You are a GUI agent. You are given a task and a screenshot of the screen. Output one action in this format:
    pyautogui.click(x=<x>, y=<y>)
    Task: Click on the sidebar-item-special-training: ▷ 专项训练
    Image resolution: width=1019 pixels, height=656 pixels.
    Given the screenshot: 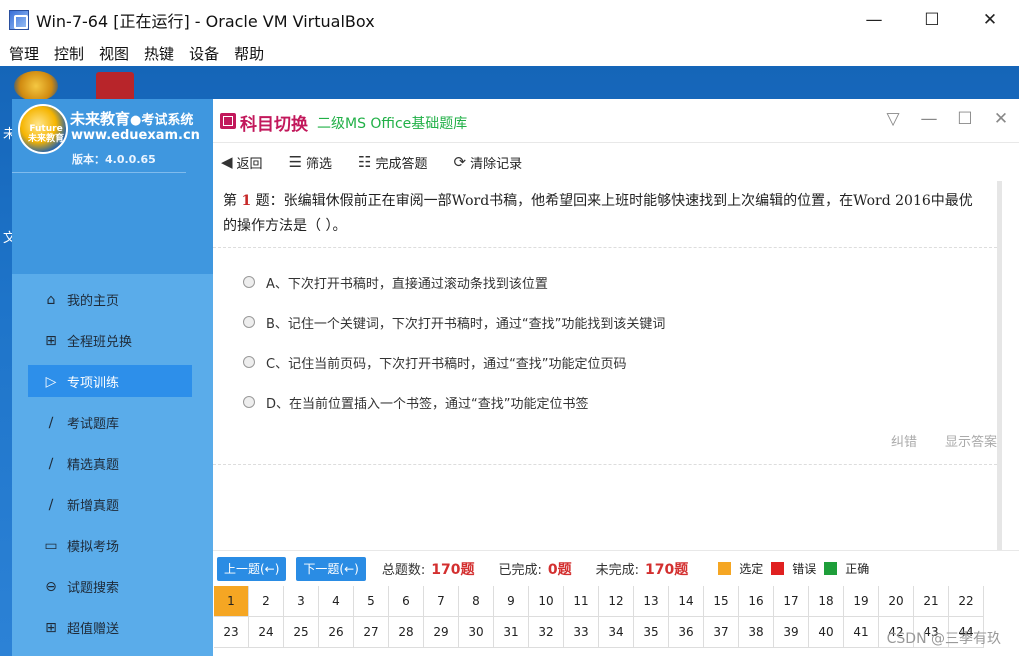 What is the action you would take?
    pyautogui.click(x=112, y=381)
    